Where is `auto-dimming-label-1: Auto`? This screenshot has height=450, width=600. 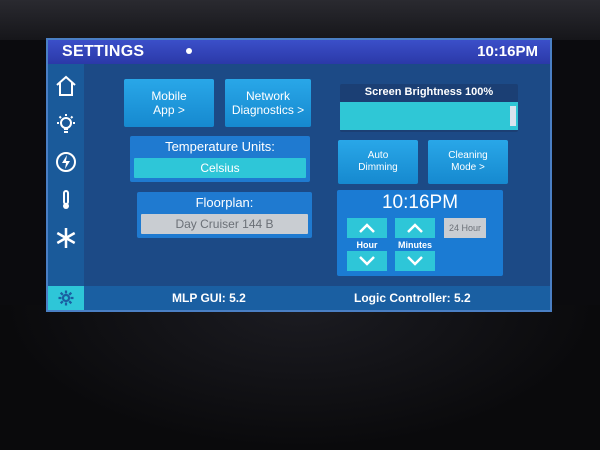
auto-dimming-label-1: Auto is located at coordinates (378, 155).